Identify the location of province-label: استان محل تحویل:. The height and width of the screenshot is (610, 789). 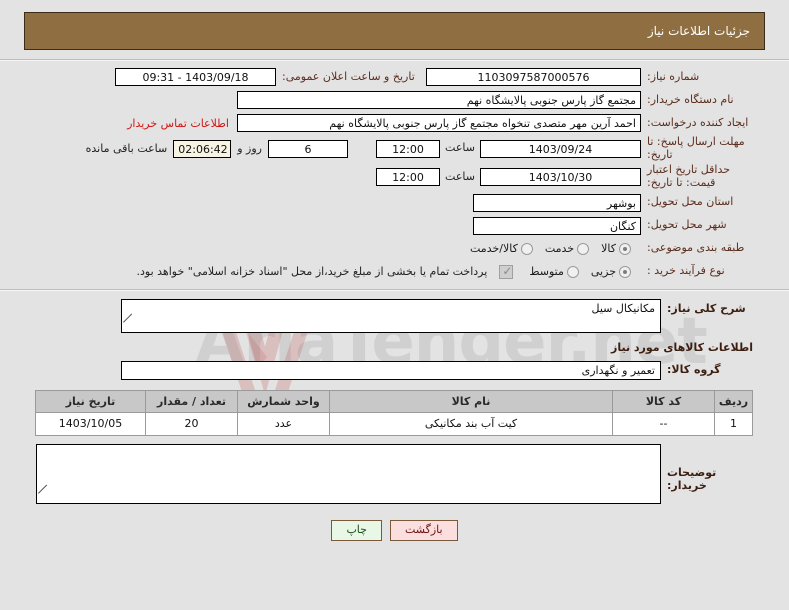
(690, 202).